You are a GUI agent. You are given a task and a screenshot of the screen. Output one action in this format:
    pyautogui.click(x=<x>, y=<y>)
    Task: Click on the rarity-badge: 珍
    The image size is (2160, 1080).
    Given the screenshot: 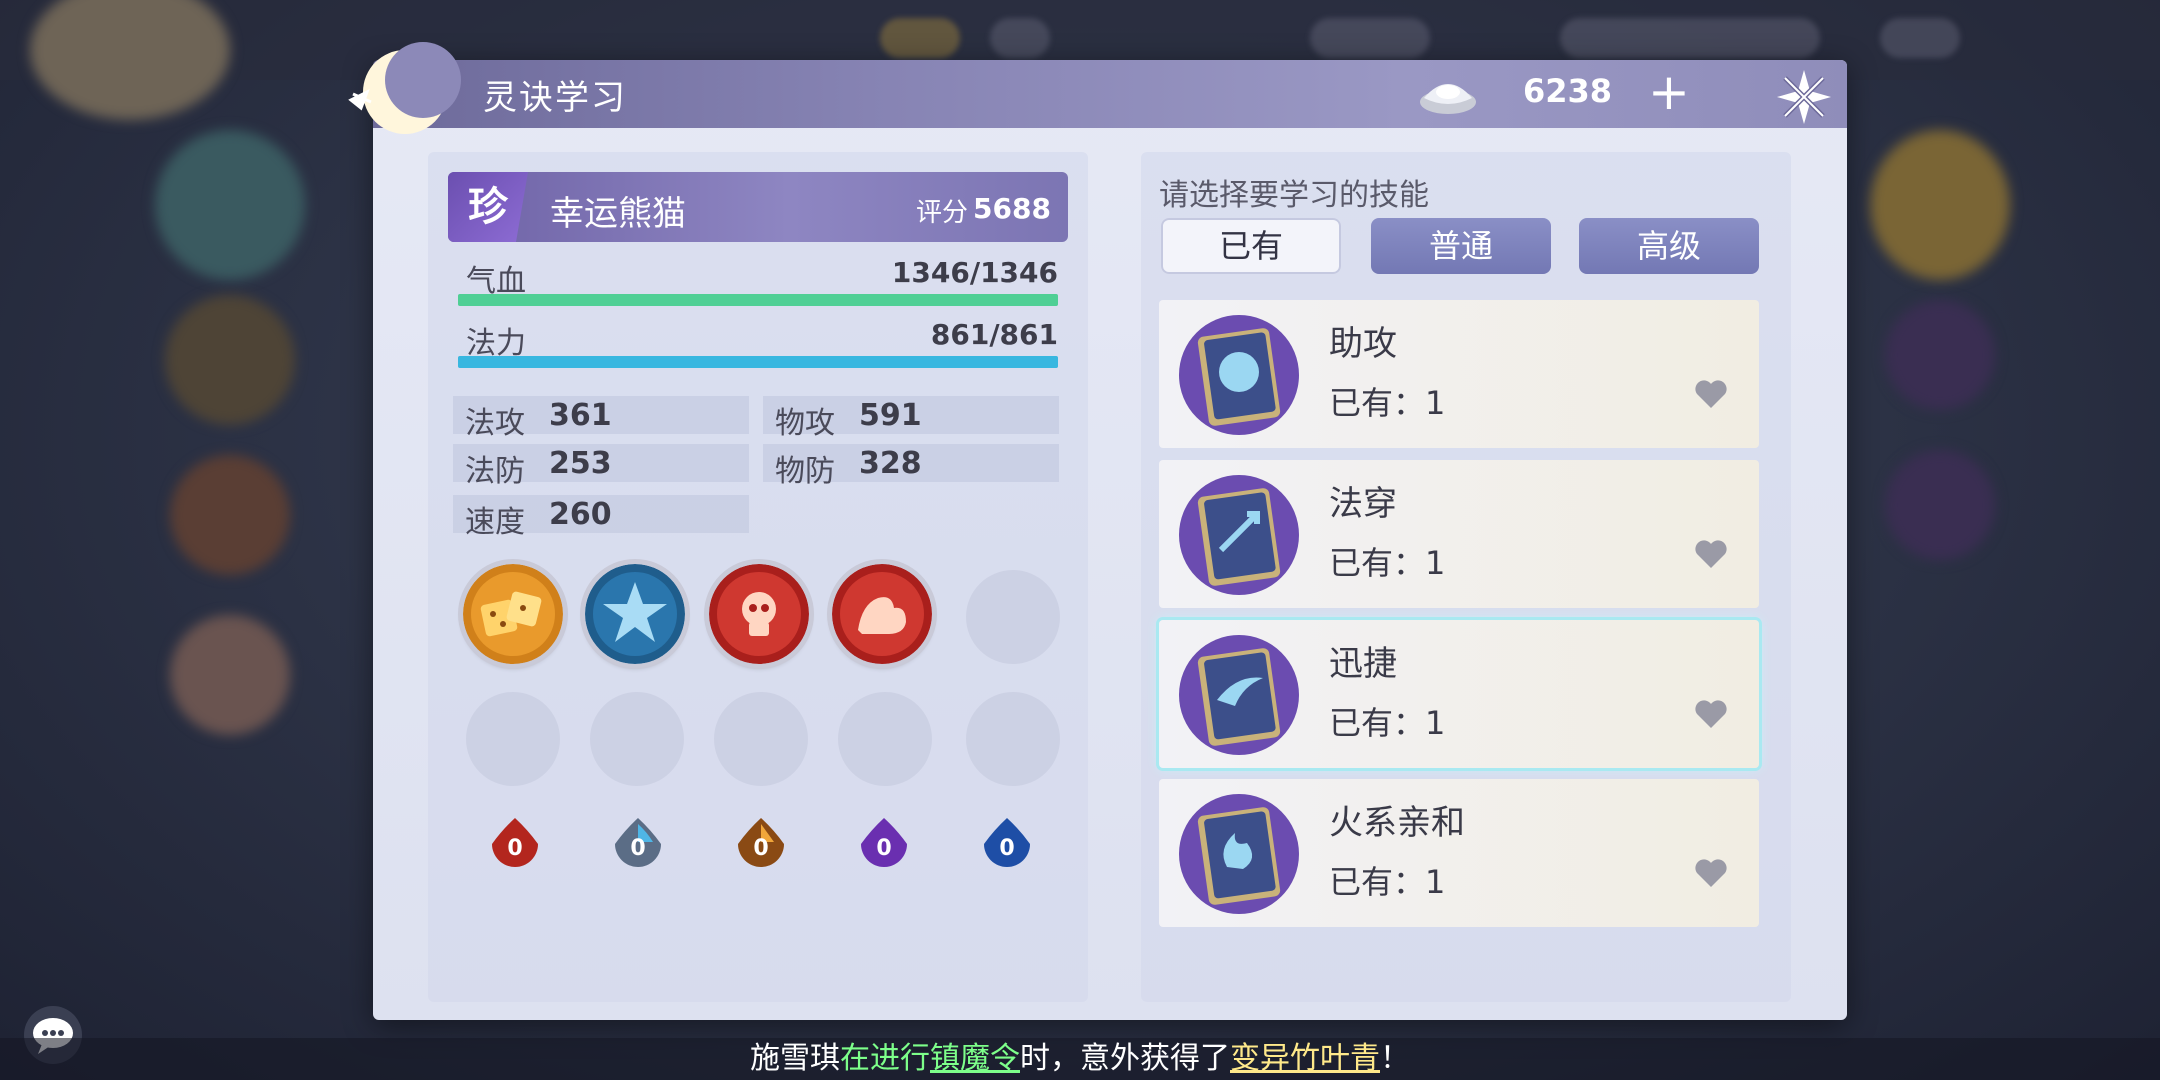 What is the action you would take?
    pyautogui.click(x=488, y=207)
    